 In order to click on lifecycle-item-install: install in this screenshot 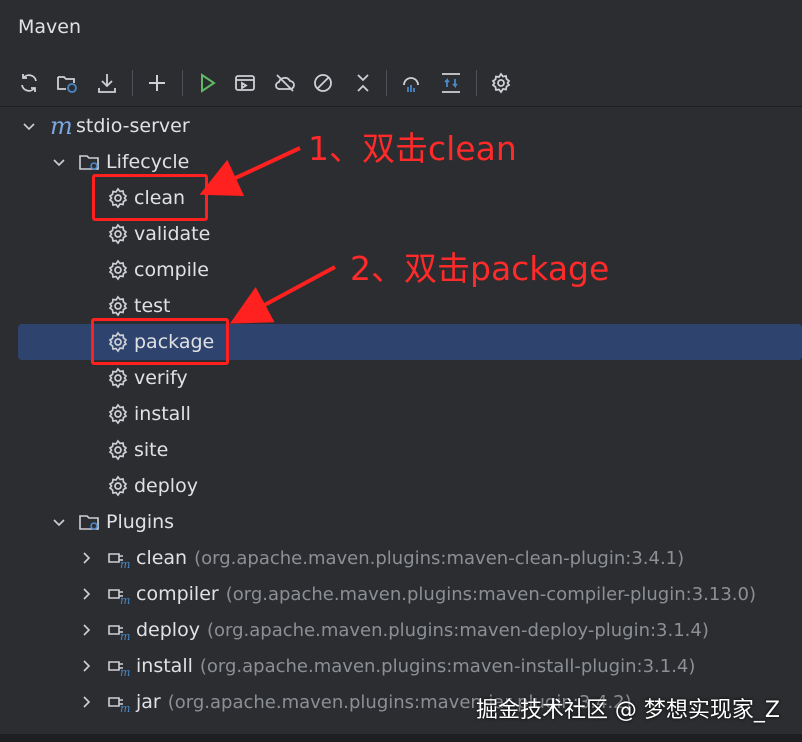, I will do `click(148, 414)`.